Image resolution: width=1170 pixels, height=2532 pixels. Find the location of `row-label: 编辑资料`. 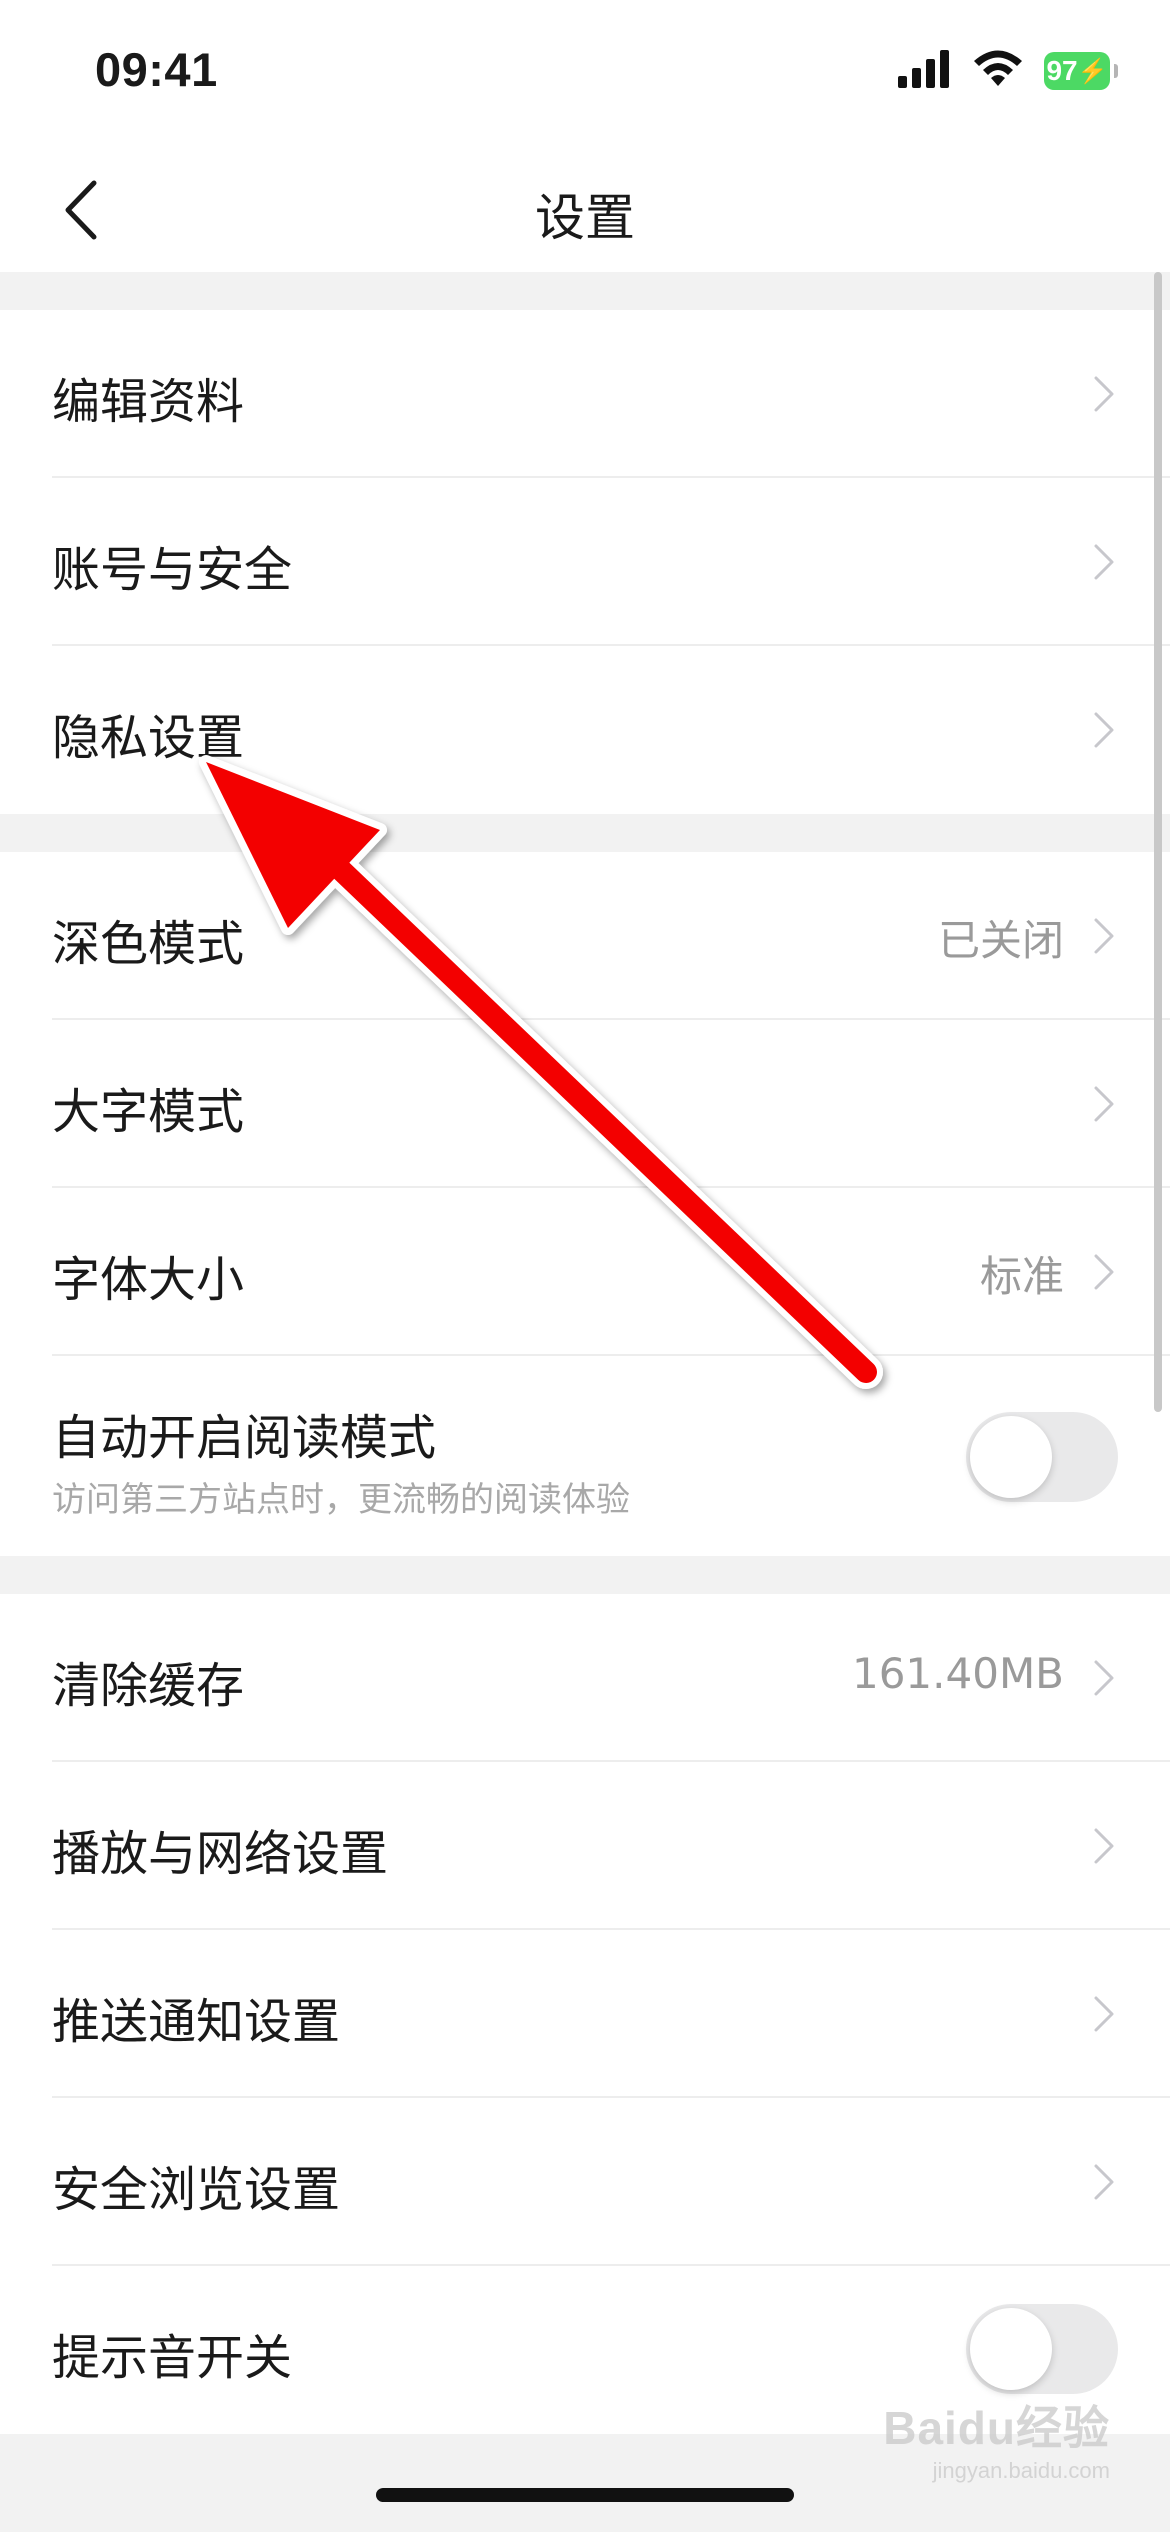

row-label: 编辑资料 is located at coordinates (148, 402).